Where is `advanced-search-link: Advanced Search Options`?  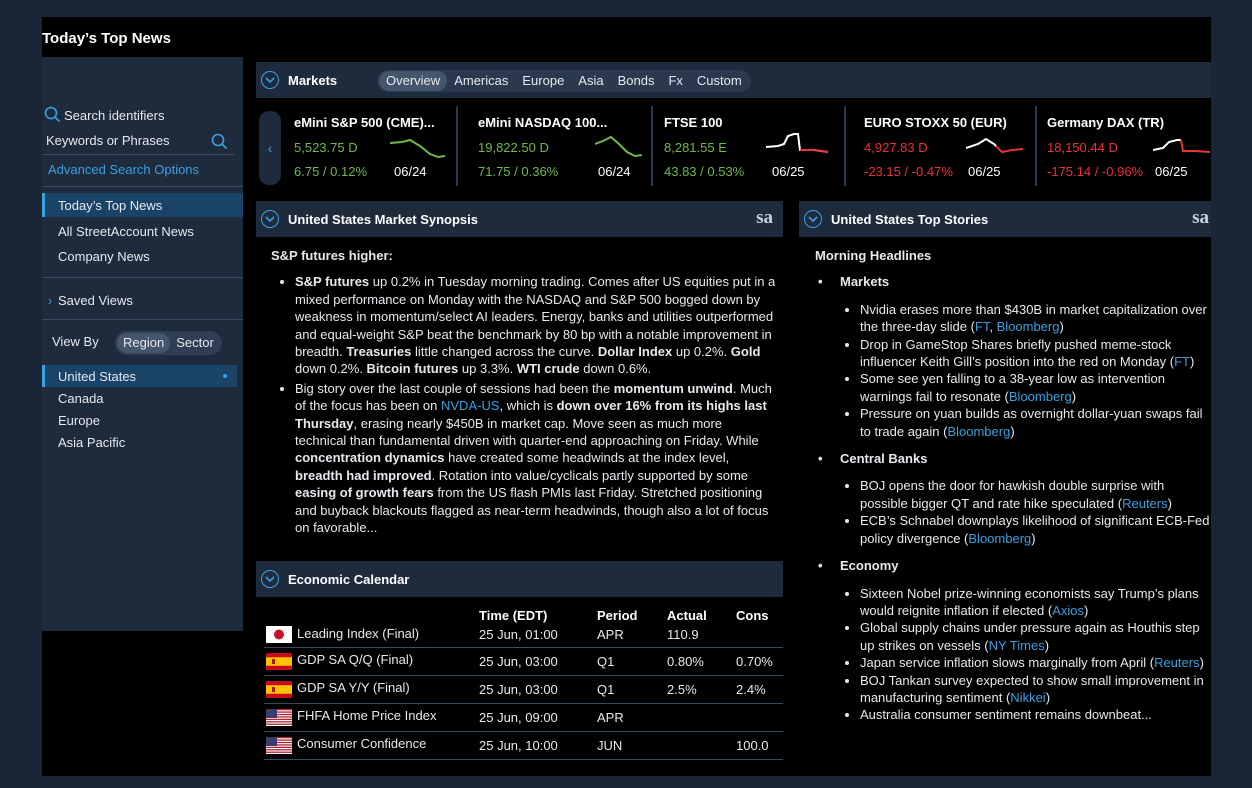
advanced-search-link: Advanced Search Options is located at coordinates (123, 169).